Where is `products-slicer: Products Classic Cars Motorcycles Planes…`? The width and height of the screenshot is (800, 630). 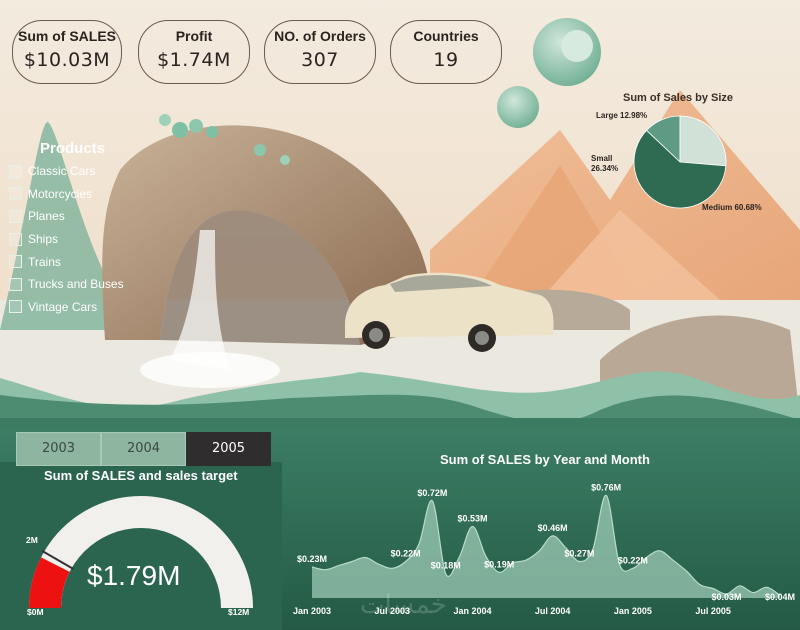
products-slicer: Products Classic Cars Motorcycles Planes… is located at coordinates (71, 229).